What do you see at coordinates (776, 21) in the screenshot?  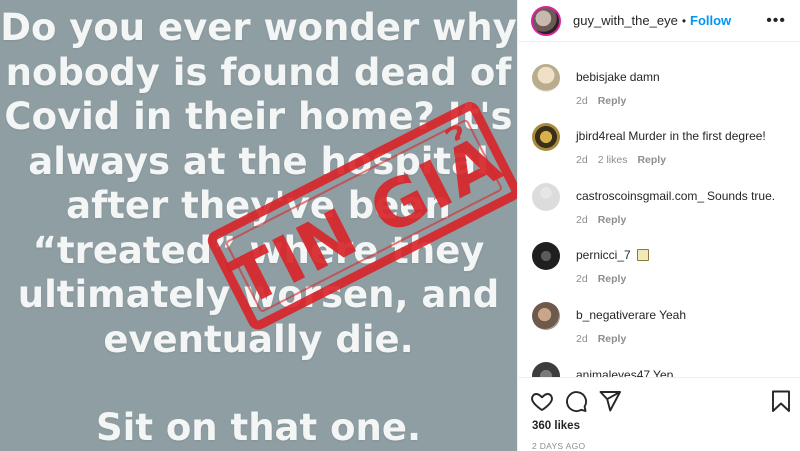 I see `more-options-icon: •••` at bounding box center [776, 21].